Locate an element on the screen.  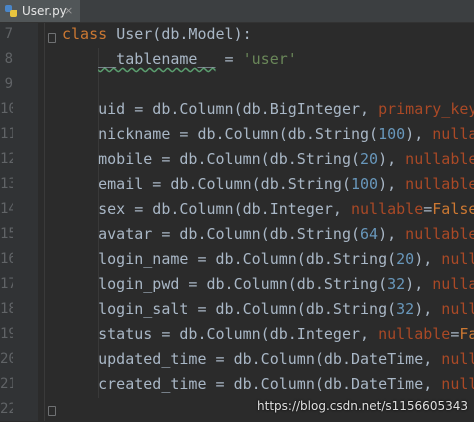
code-token: primary_key is located at coordinates (426, 109).